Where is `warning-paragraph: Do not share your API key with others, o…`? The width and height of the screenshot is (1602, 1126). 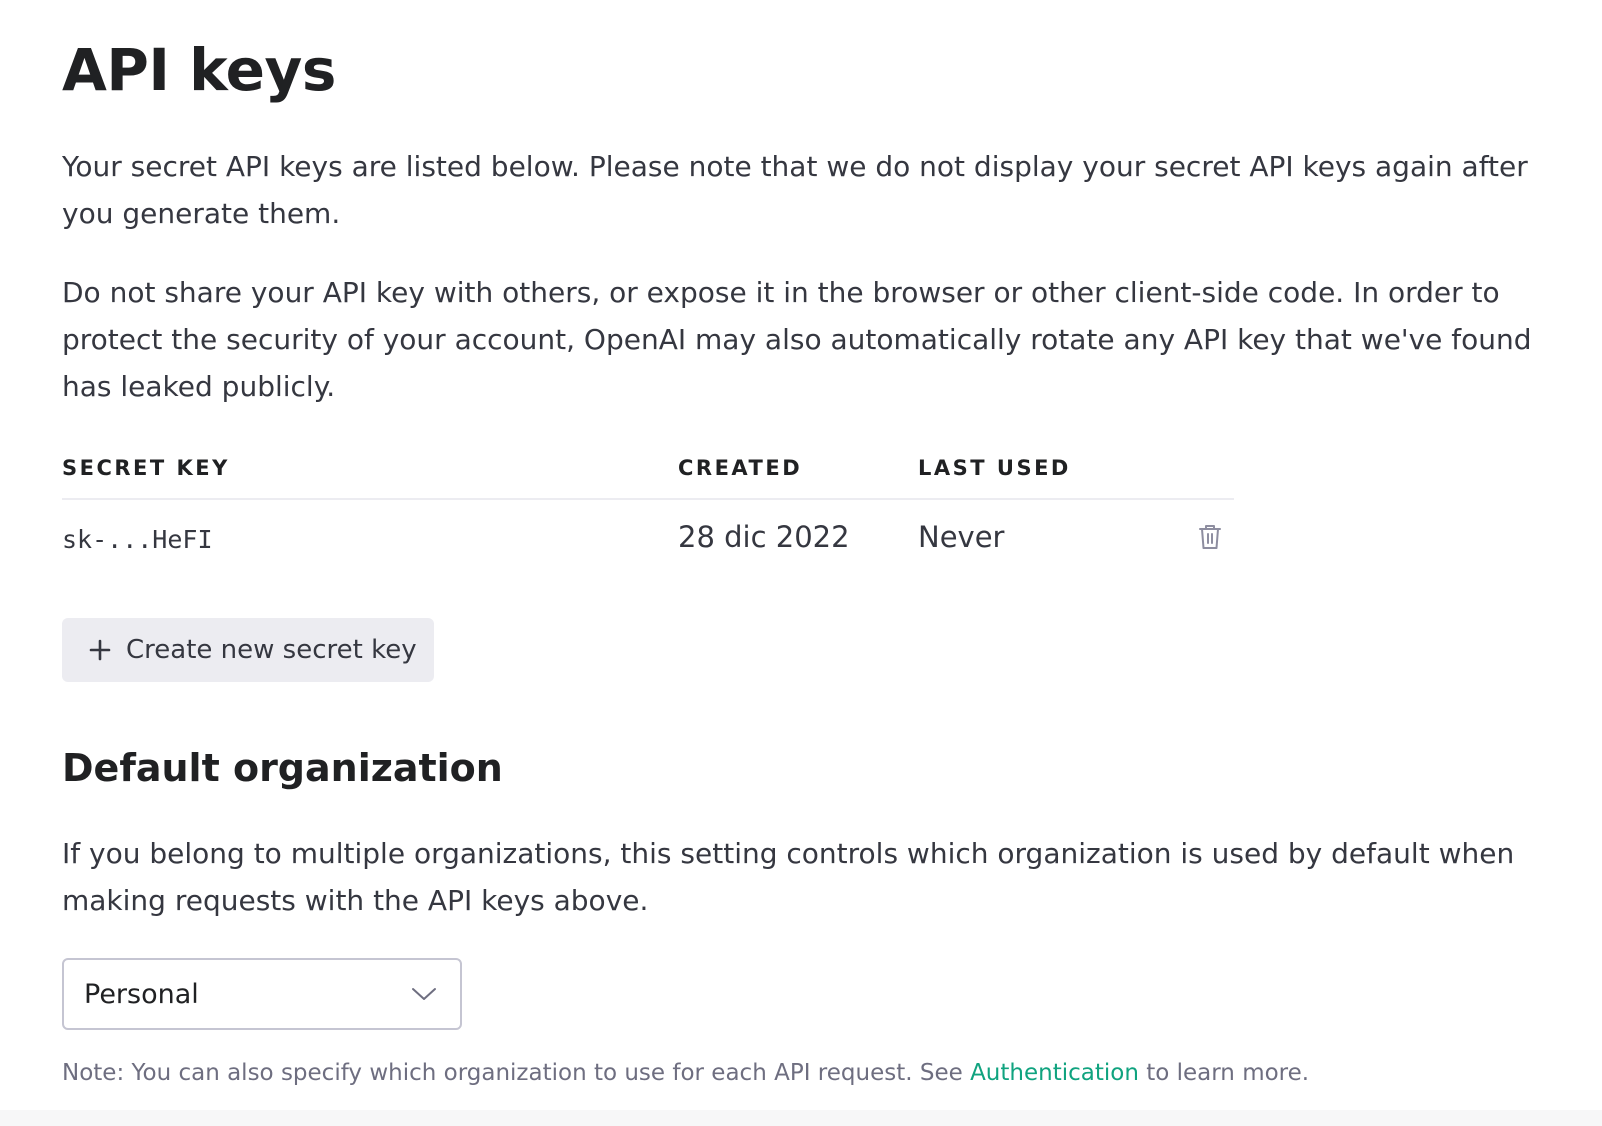
warning-paragraph: Do not share your API key with others, o… is located at coordinates (797, 339).